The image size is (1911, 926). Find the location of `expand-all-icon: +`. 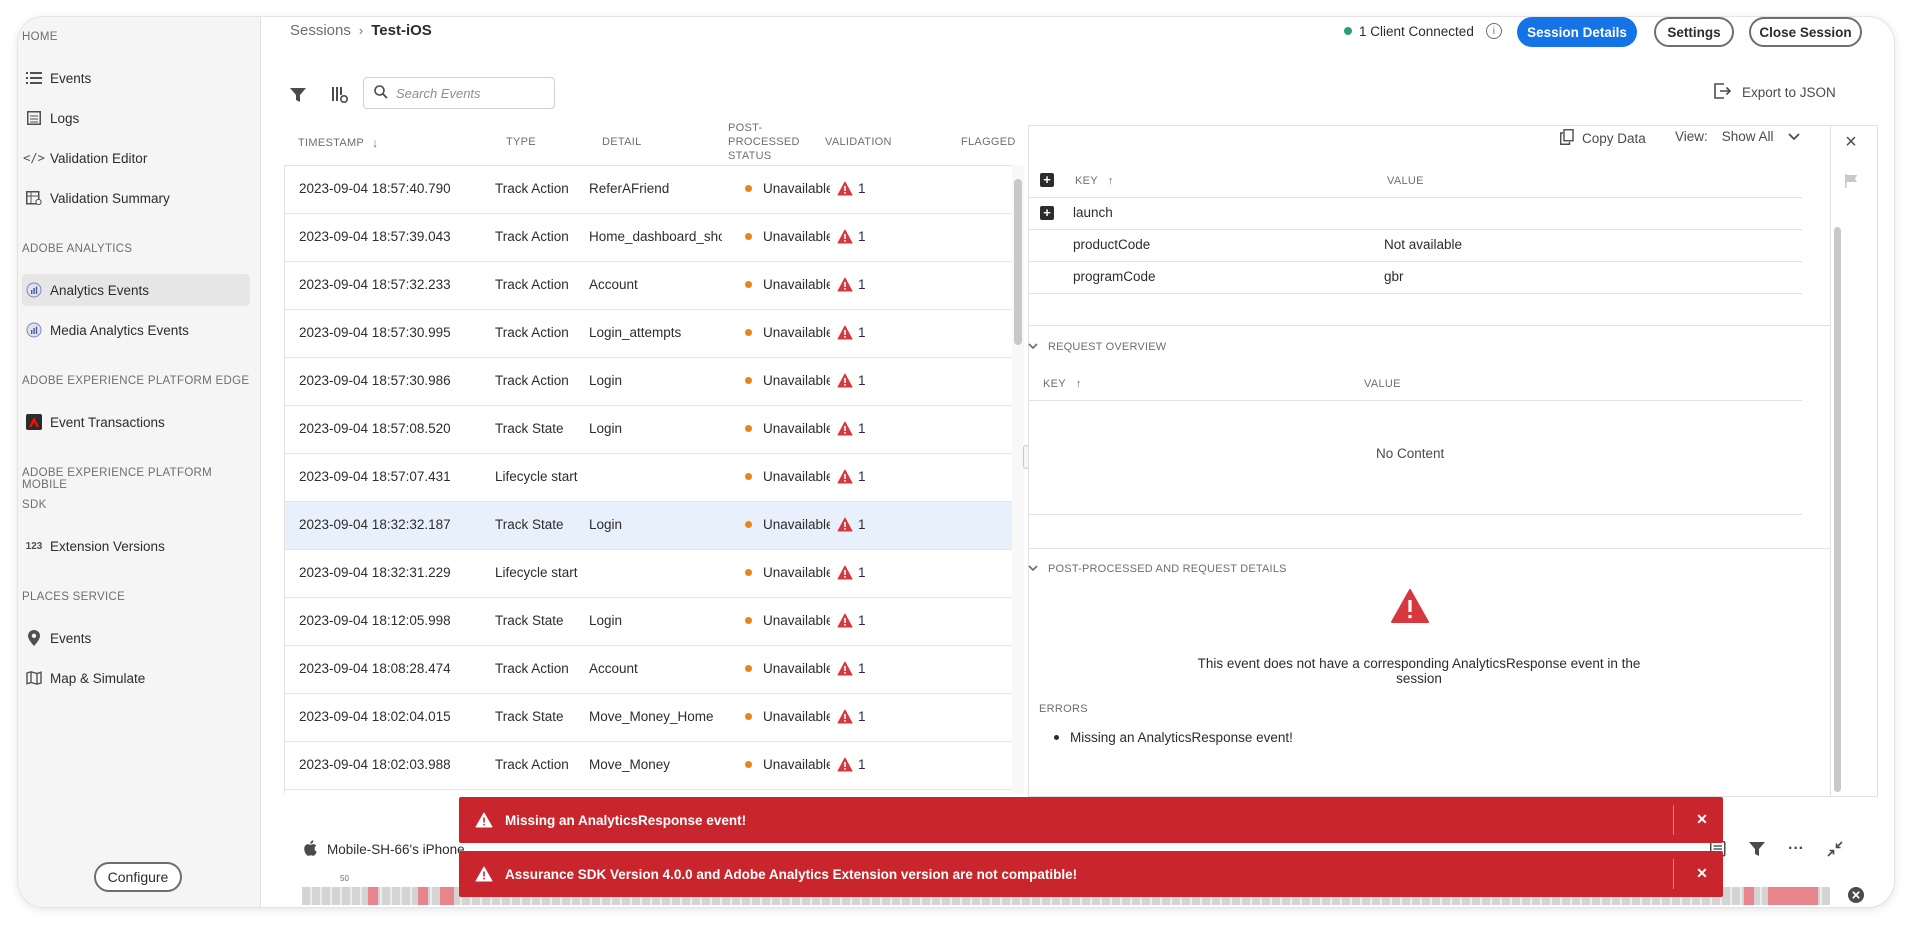

expand-all-icon: + is located at coordinates (1047, 180).